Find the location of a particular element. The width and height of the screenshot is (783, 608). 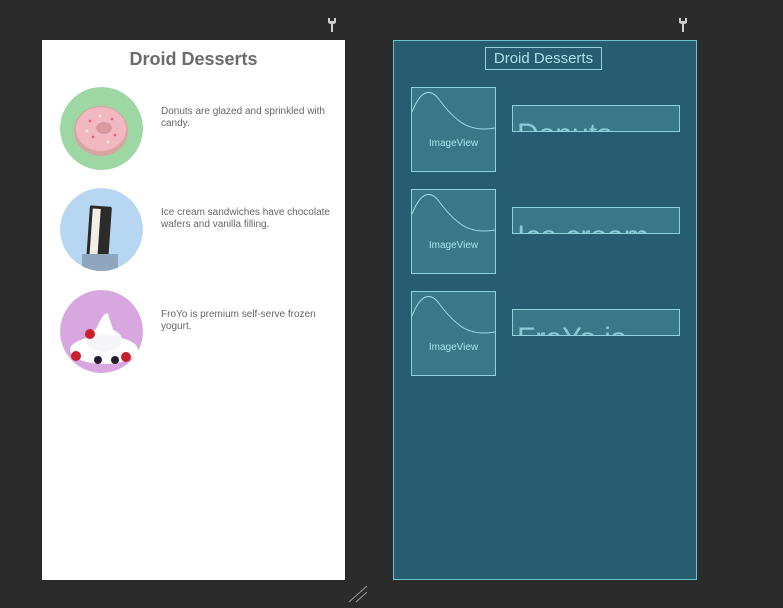

blueprint-text: Ice cream is located at coordinates (583, 228).